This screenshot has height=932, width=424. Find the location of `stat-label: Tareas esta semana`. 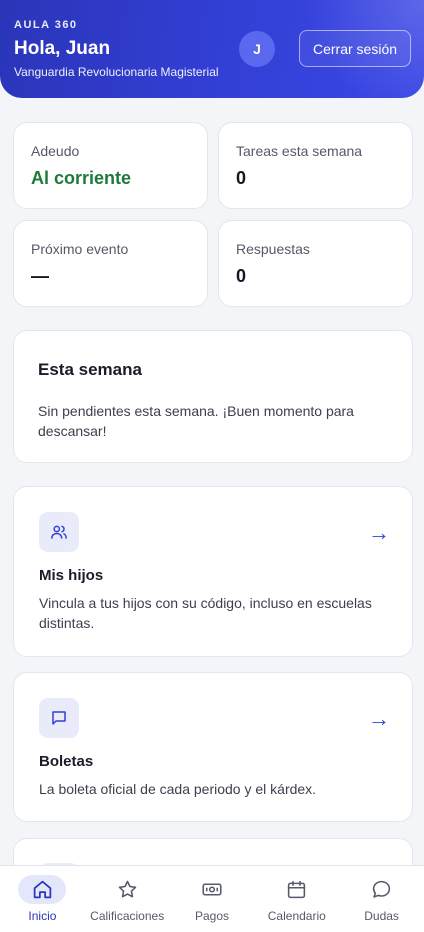

stat-label: Tareas esta semana is located at coordinates (299, 151).